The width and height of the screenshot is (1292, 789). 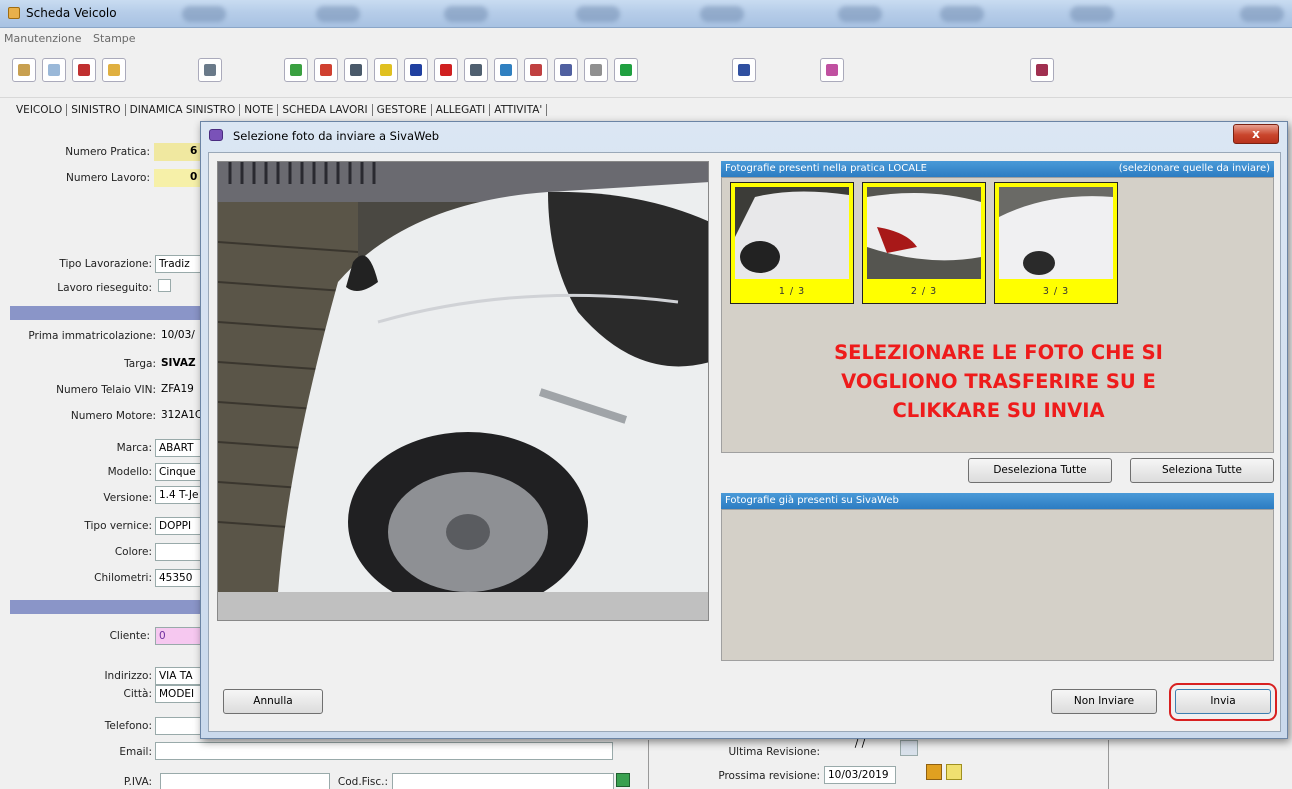 What do you see at coordinates (646, 73) in the screenshot?
I see `toolbar` at bounding box center [646, 73].